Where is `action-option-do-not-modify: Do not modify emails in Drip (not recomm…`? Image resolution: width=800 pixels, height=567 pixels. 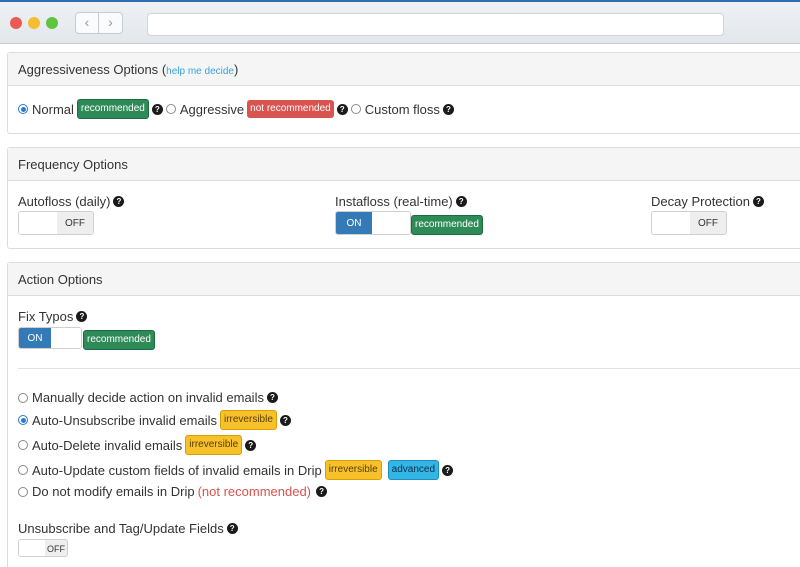
action-option-do-not-modify: Do not modify emails in Drip (not recomm… is located at coordinates (173, 491).